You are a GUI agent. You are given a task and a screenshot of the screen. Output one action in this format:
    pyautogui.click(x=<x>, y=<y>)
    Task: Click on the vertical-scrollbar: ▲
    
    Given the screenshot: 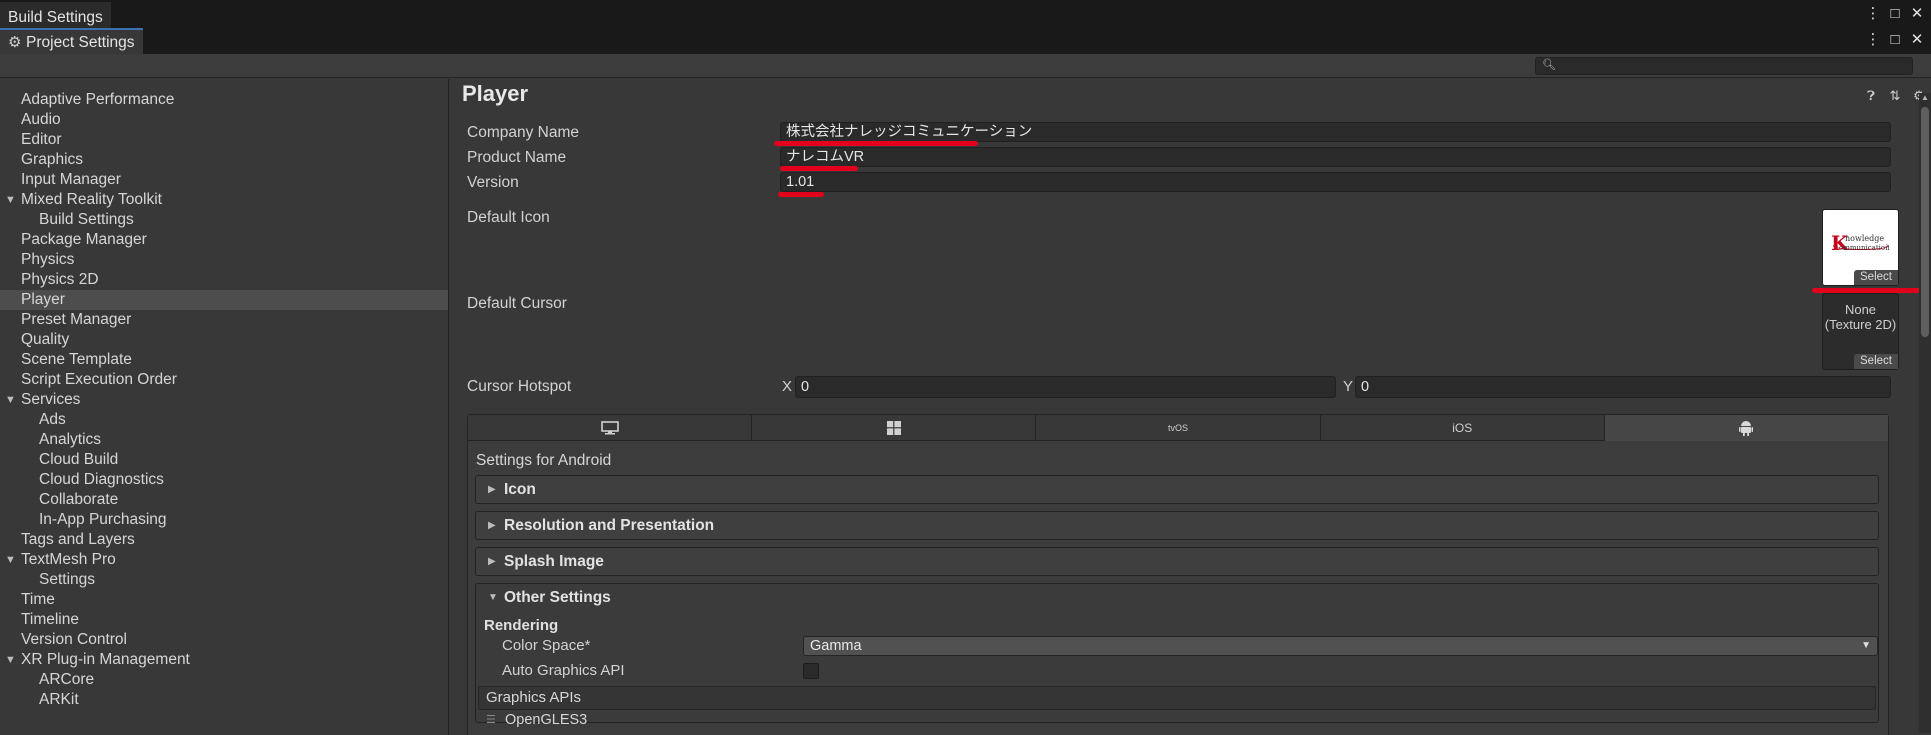 What is the action you would take?
    pyautogui.click(x=1925, y=413)
    